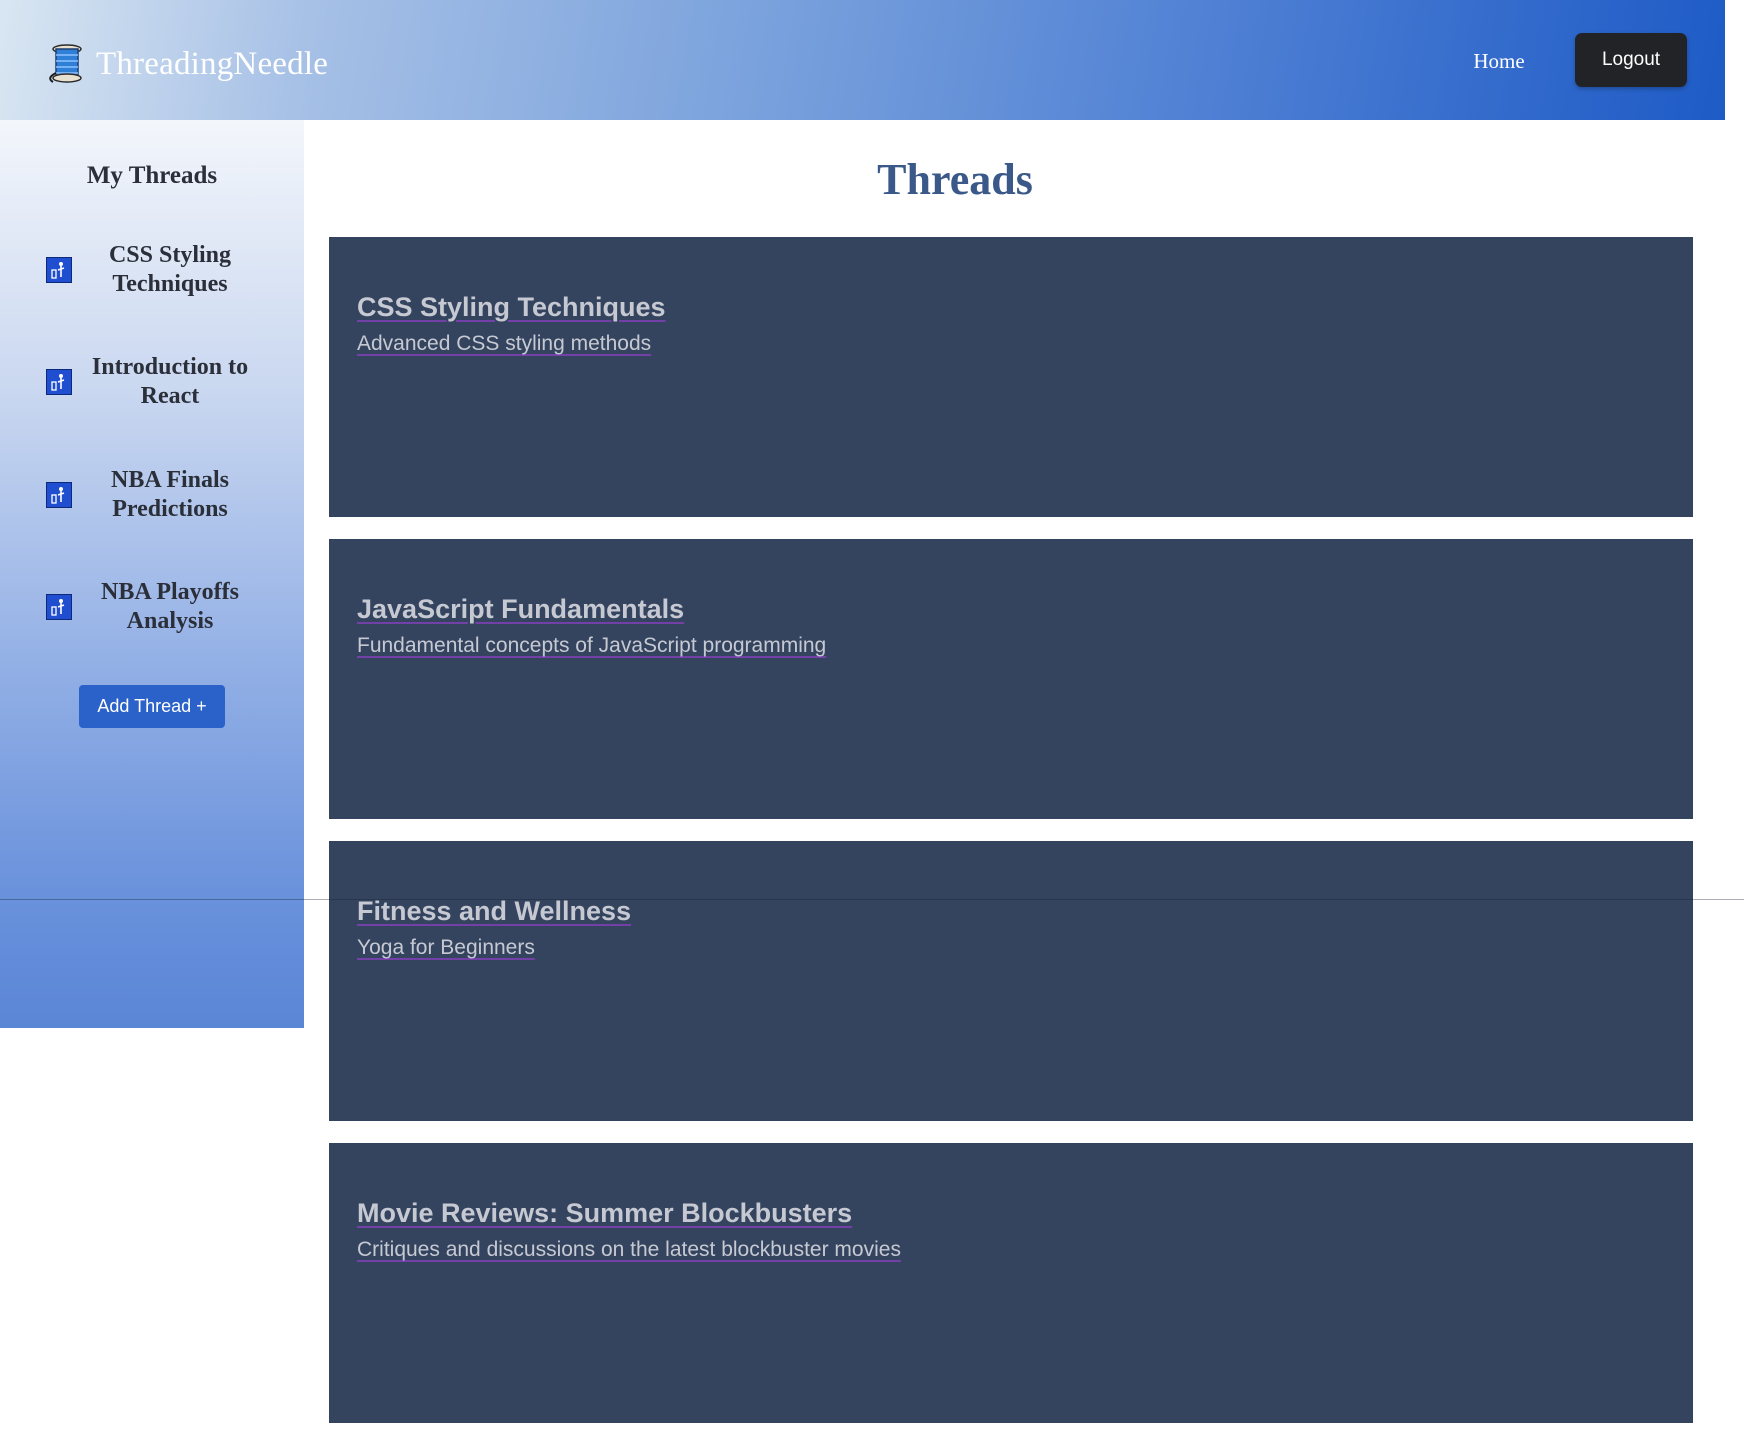 Image resolution: width=1744 pixels, height=1436 pixels. Describe the element at coordinates (494, 911) in the screenshot. I see `thread-title: Fitness and Wellness` at that location.